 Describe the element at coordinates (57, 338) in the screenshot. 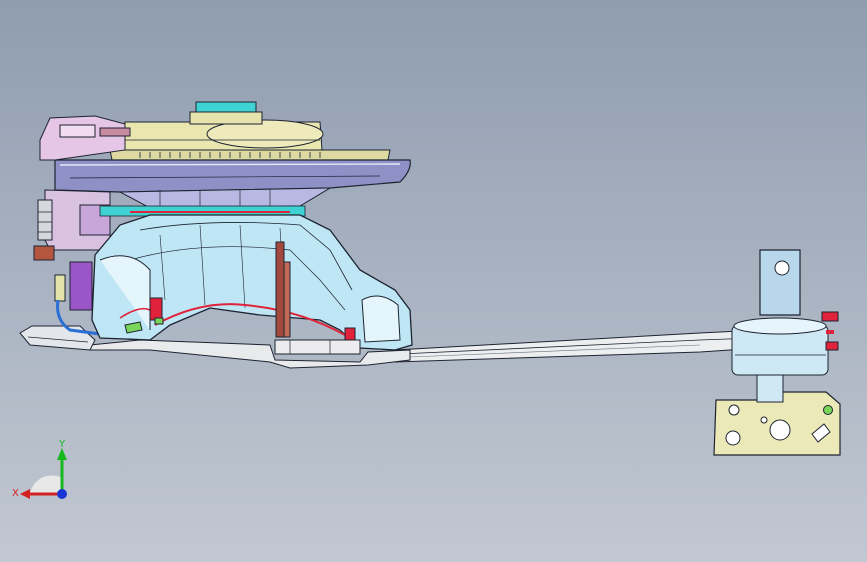

I see `left-foot` at that location.